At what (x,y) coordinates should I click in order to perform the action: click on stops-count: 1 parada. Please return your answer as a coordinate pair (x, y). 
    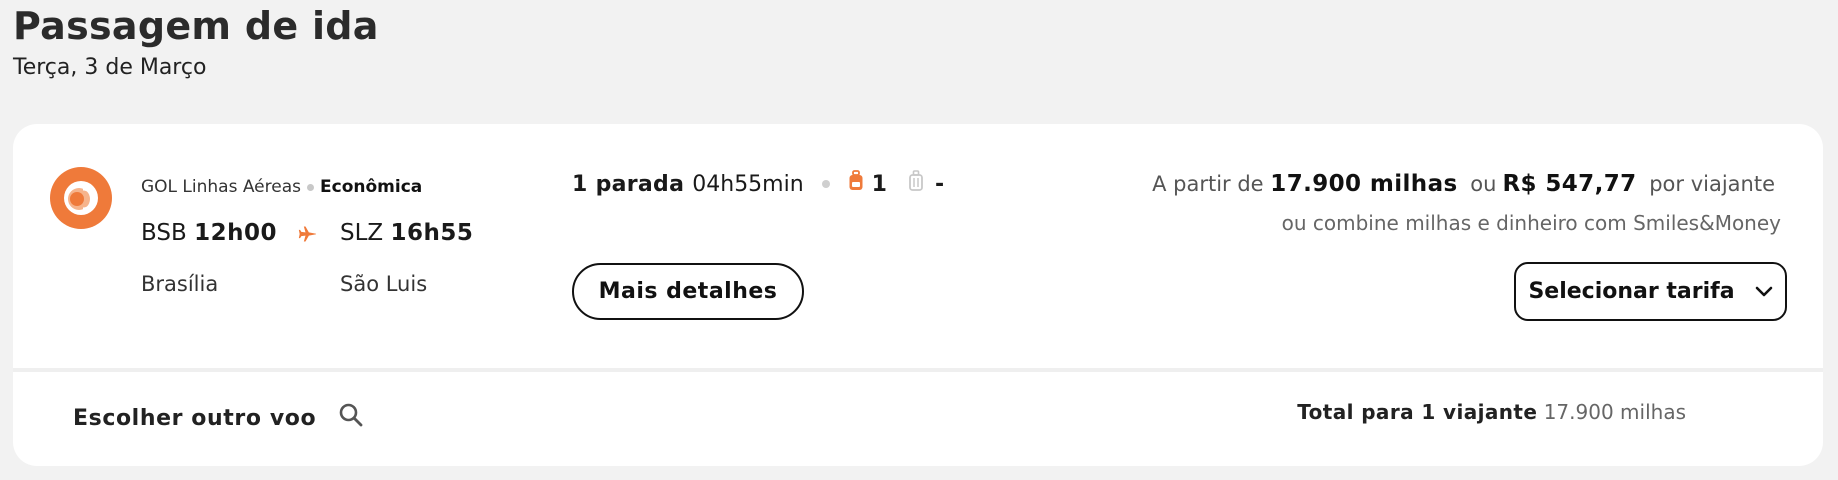
    Looking at the image, I should click on (628, 184).